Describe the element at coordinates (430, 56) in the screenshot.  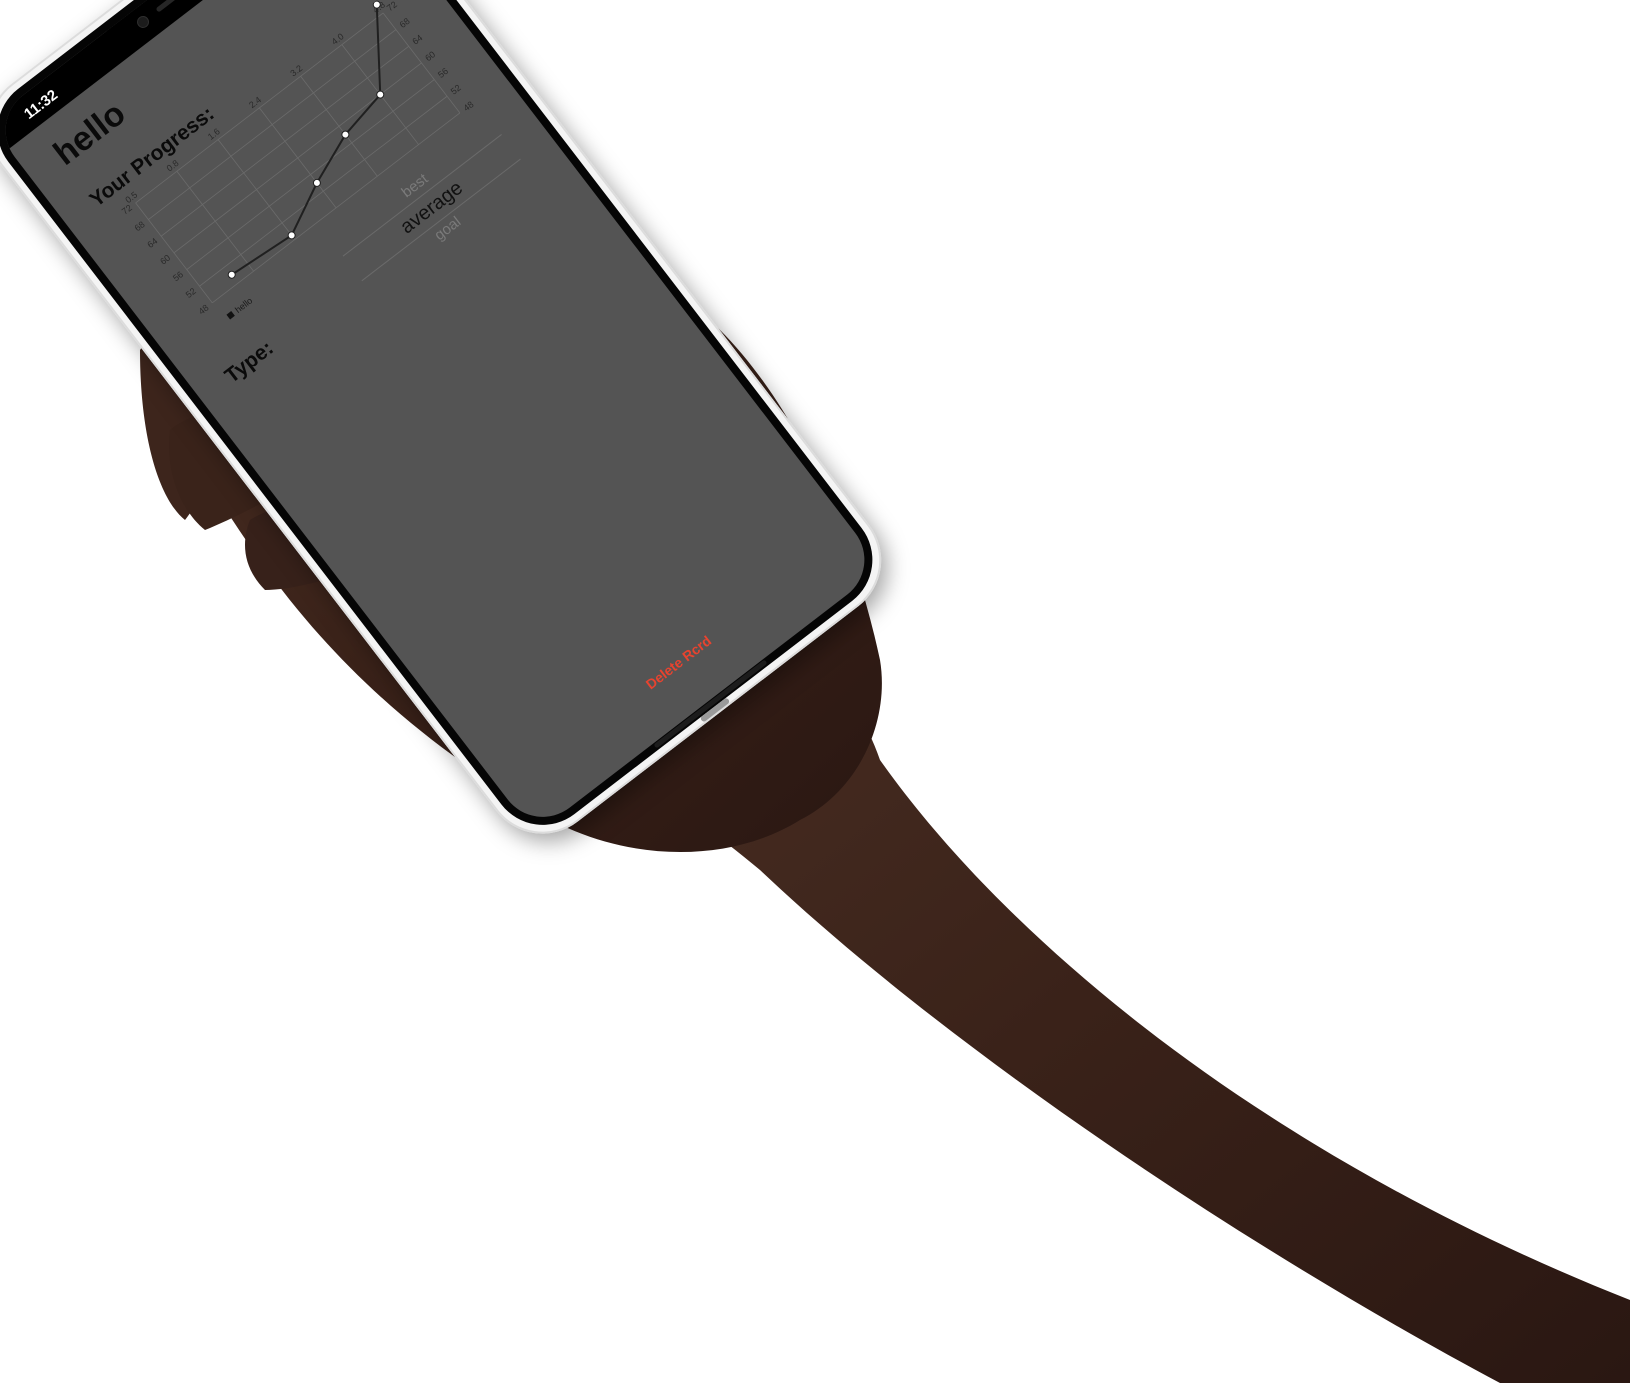
I see `y-tick-label-right: 60` at that location.